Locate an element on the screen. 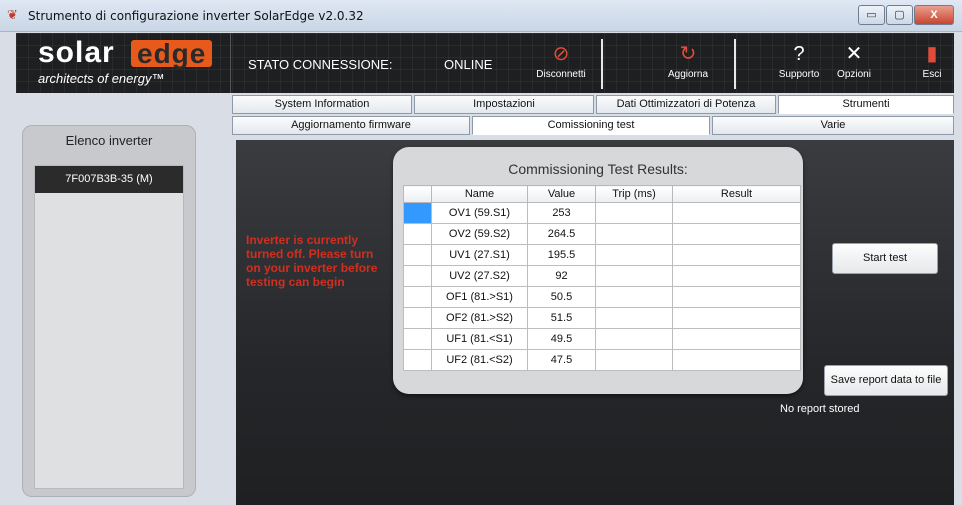 The height and width of the screenshot is (505, 962). cell-value: 264.5 is located at coordinates (561, 234).